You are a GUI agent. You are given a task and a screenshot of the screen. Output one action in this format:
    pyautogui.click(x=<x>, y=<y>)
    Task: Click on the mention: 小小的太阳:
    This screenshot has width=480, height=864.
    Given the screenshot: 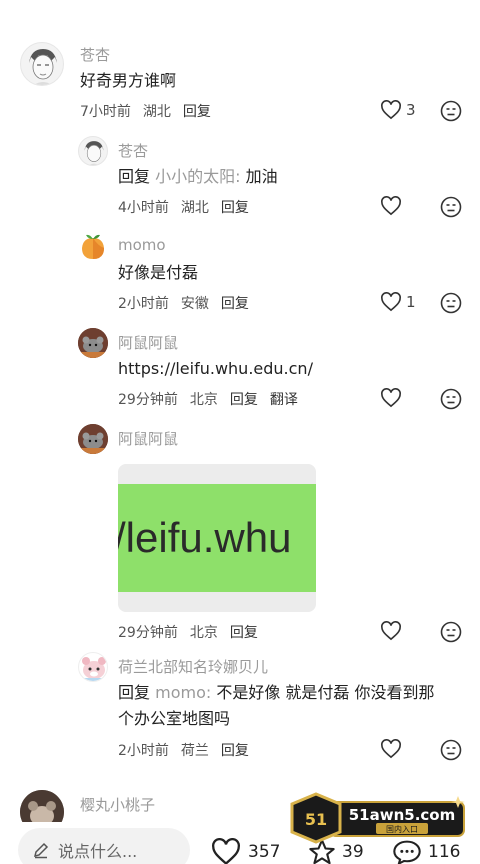 What is the action you would take?
    pyautogui.click(x=197, y=176)
    